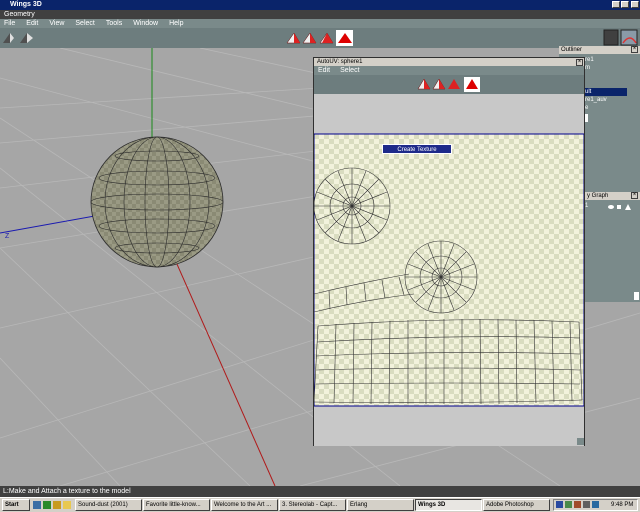  Describe the element at coordinates (84, 23) in the screenshot. I see `menu-select: Select` at that location.